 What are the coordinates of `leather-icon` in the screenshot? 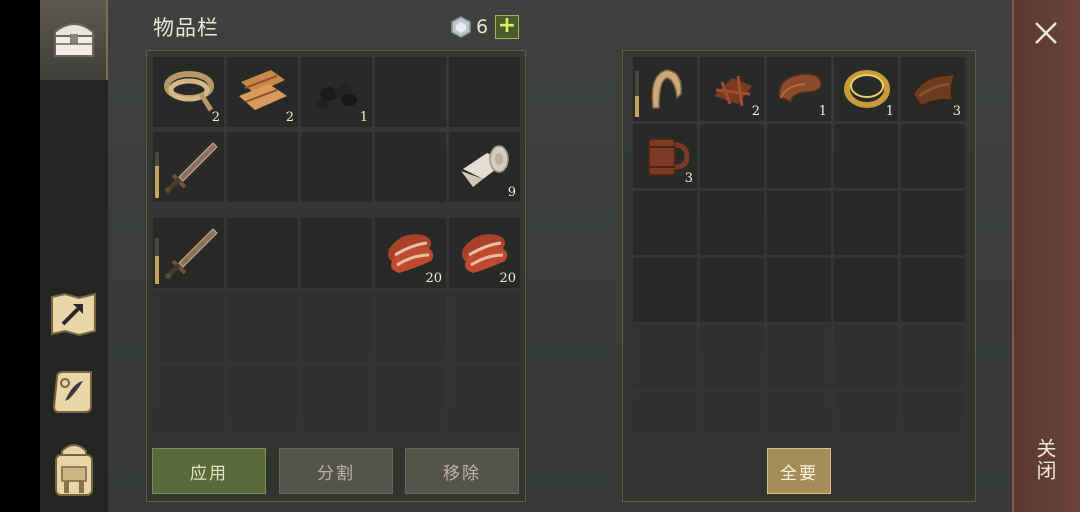 It's located at (934, 90).